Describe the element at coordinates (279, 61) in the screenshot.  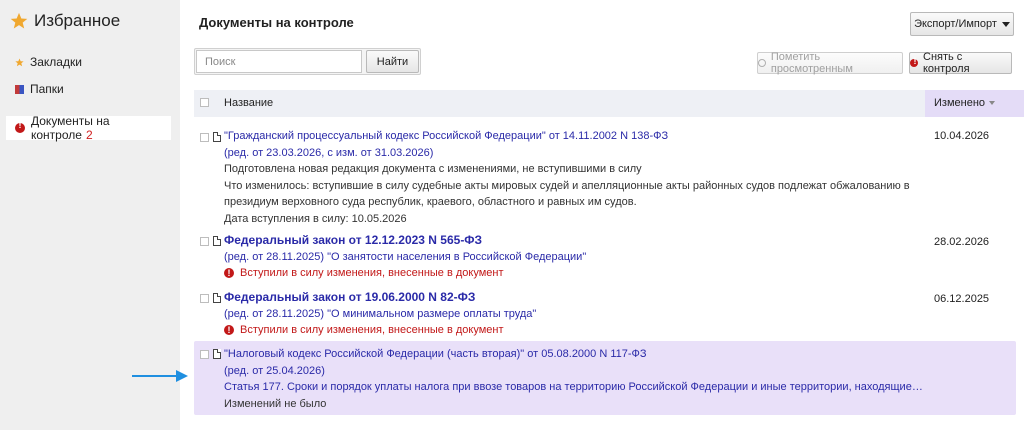
I see `search-input` at that location.